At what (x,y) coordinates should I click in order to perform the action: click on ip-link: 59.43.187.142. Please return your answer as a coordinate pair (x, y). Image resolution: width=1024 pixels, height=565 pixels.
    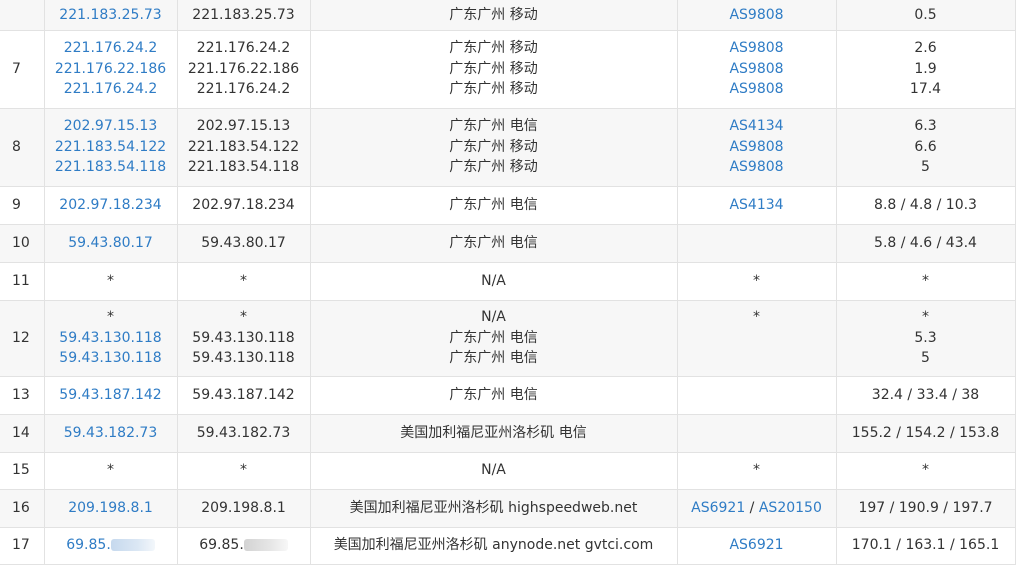
    Looking at the image, I should click on (110, 395).